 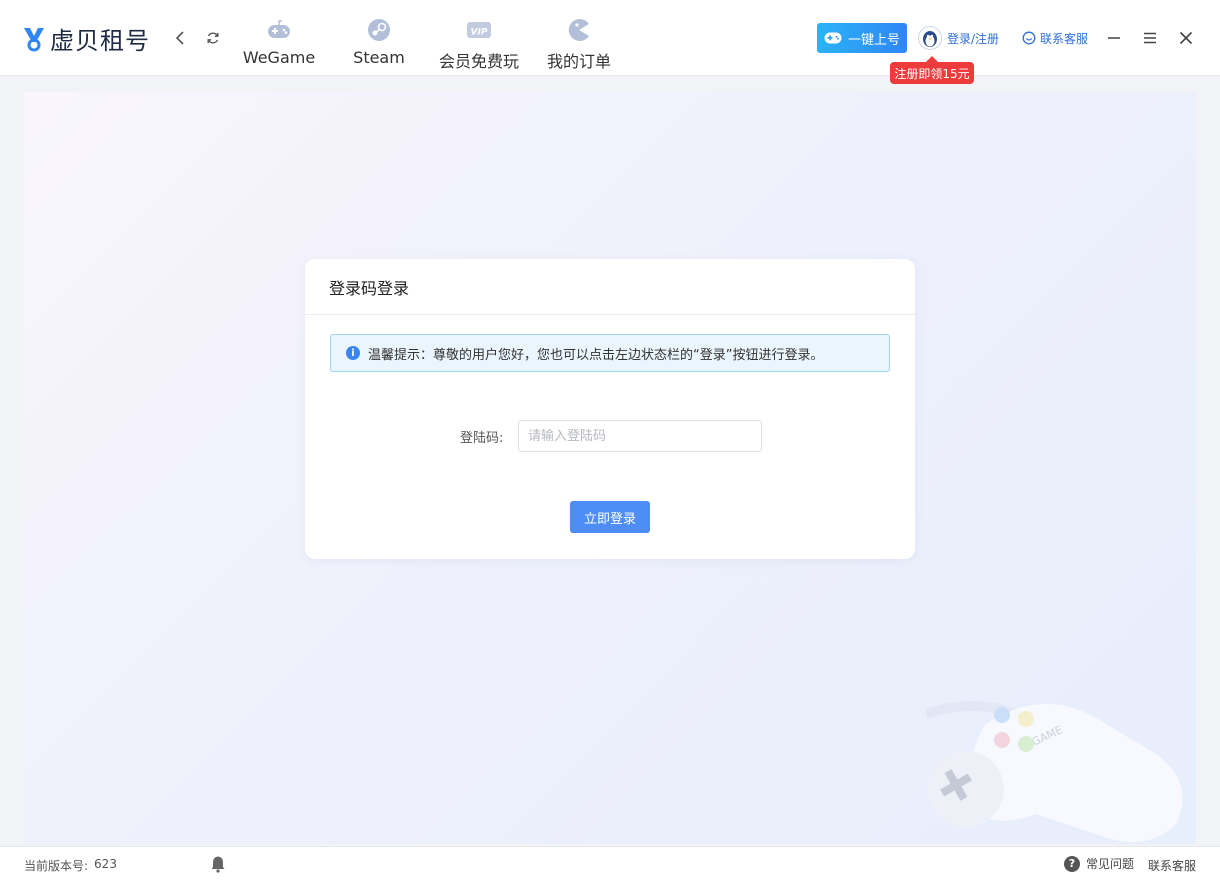 What do you see at coordinates (596, 355) in the screenshot?
I see `tip-text: 温馨提示：尊敬的用户您好，您也可以点击左边状态栏的“登录”按钮进行登录。` at bounding box center [596, 355].